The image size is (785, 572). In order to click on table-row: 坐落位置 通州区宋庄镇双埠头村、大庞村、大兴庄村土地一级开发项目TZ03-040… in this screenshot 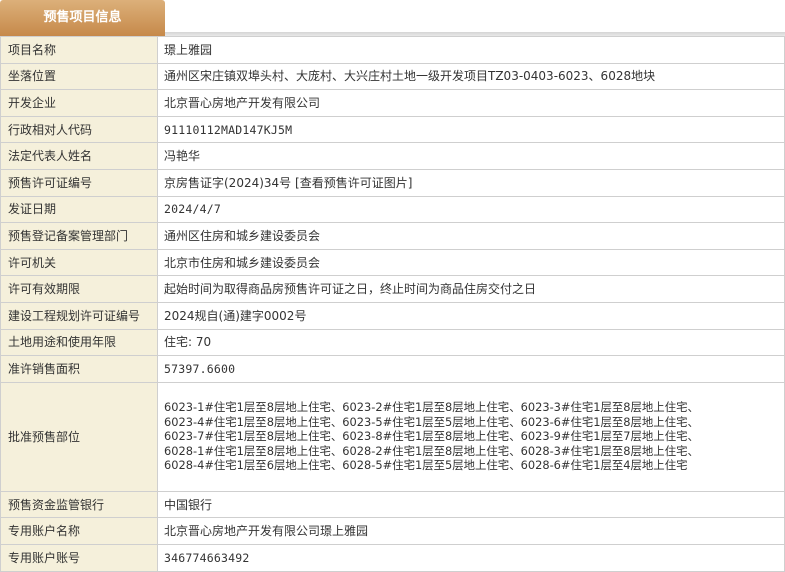, I will do `click(392, 76)`.